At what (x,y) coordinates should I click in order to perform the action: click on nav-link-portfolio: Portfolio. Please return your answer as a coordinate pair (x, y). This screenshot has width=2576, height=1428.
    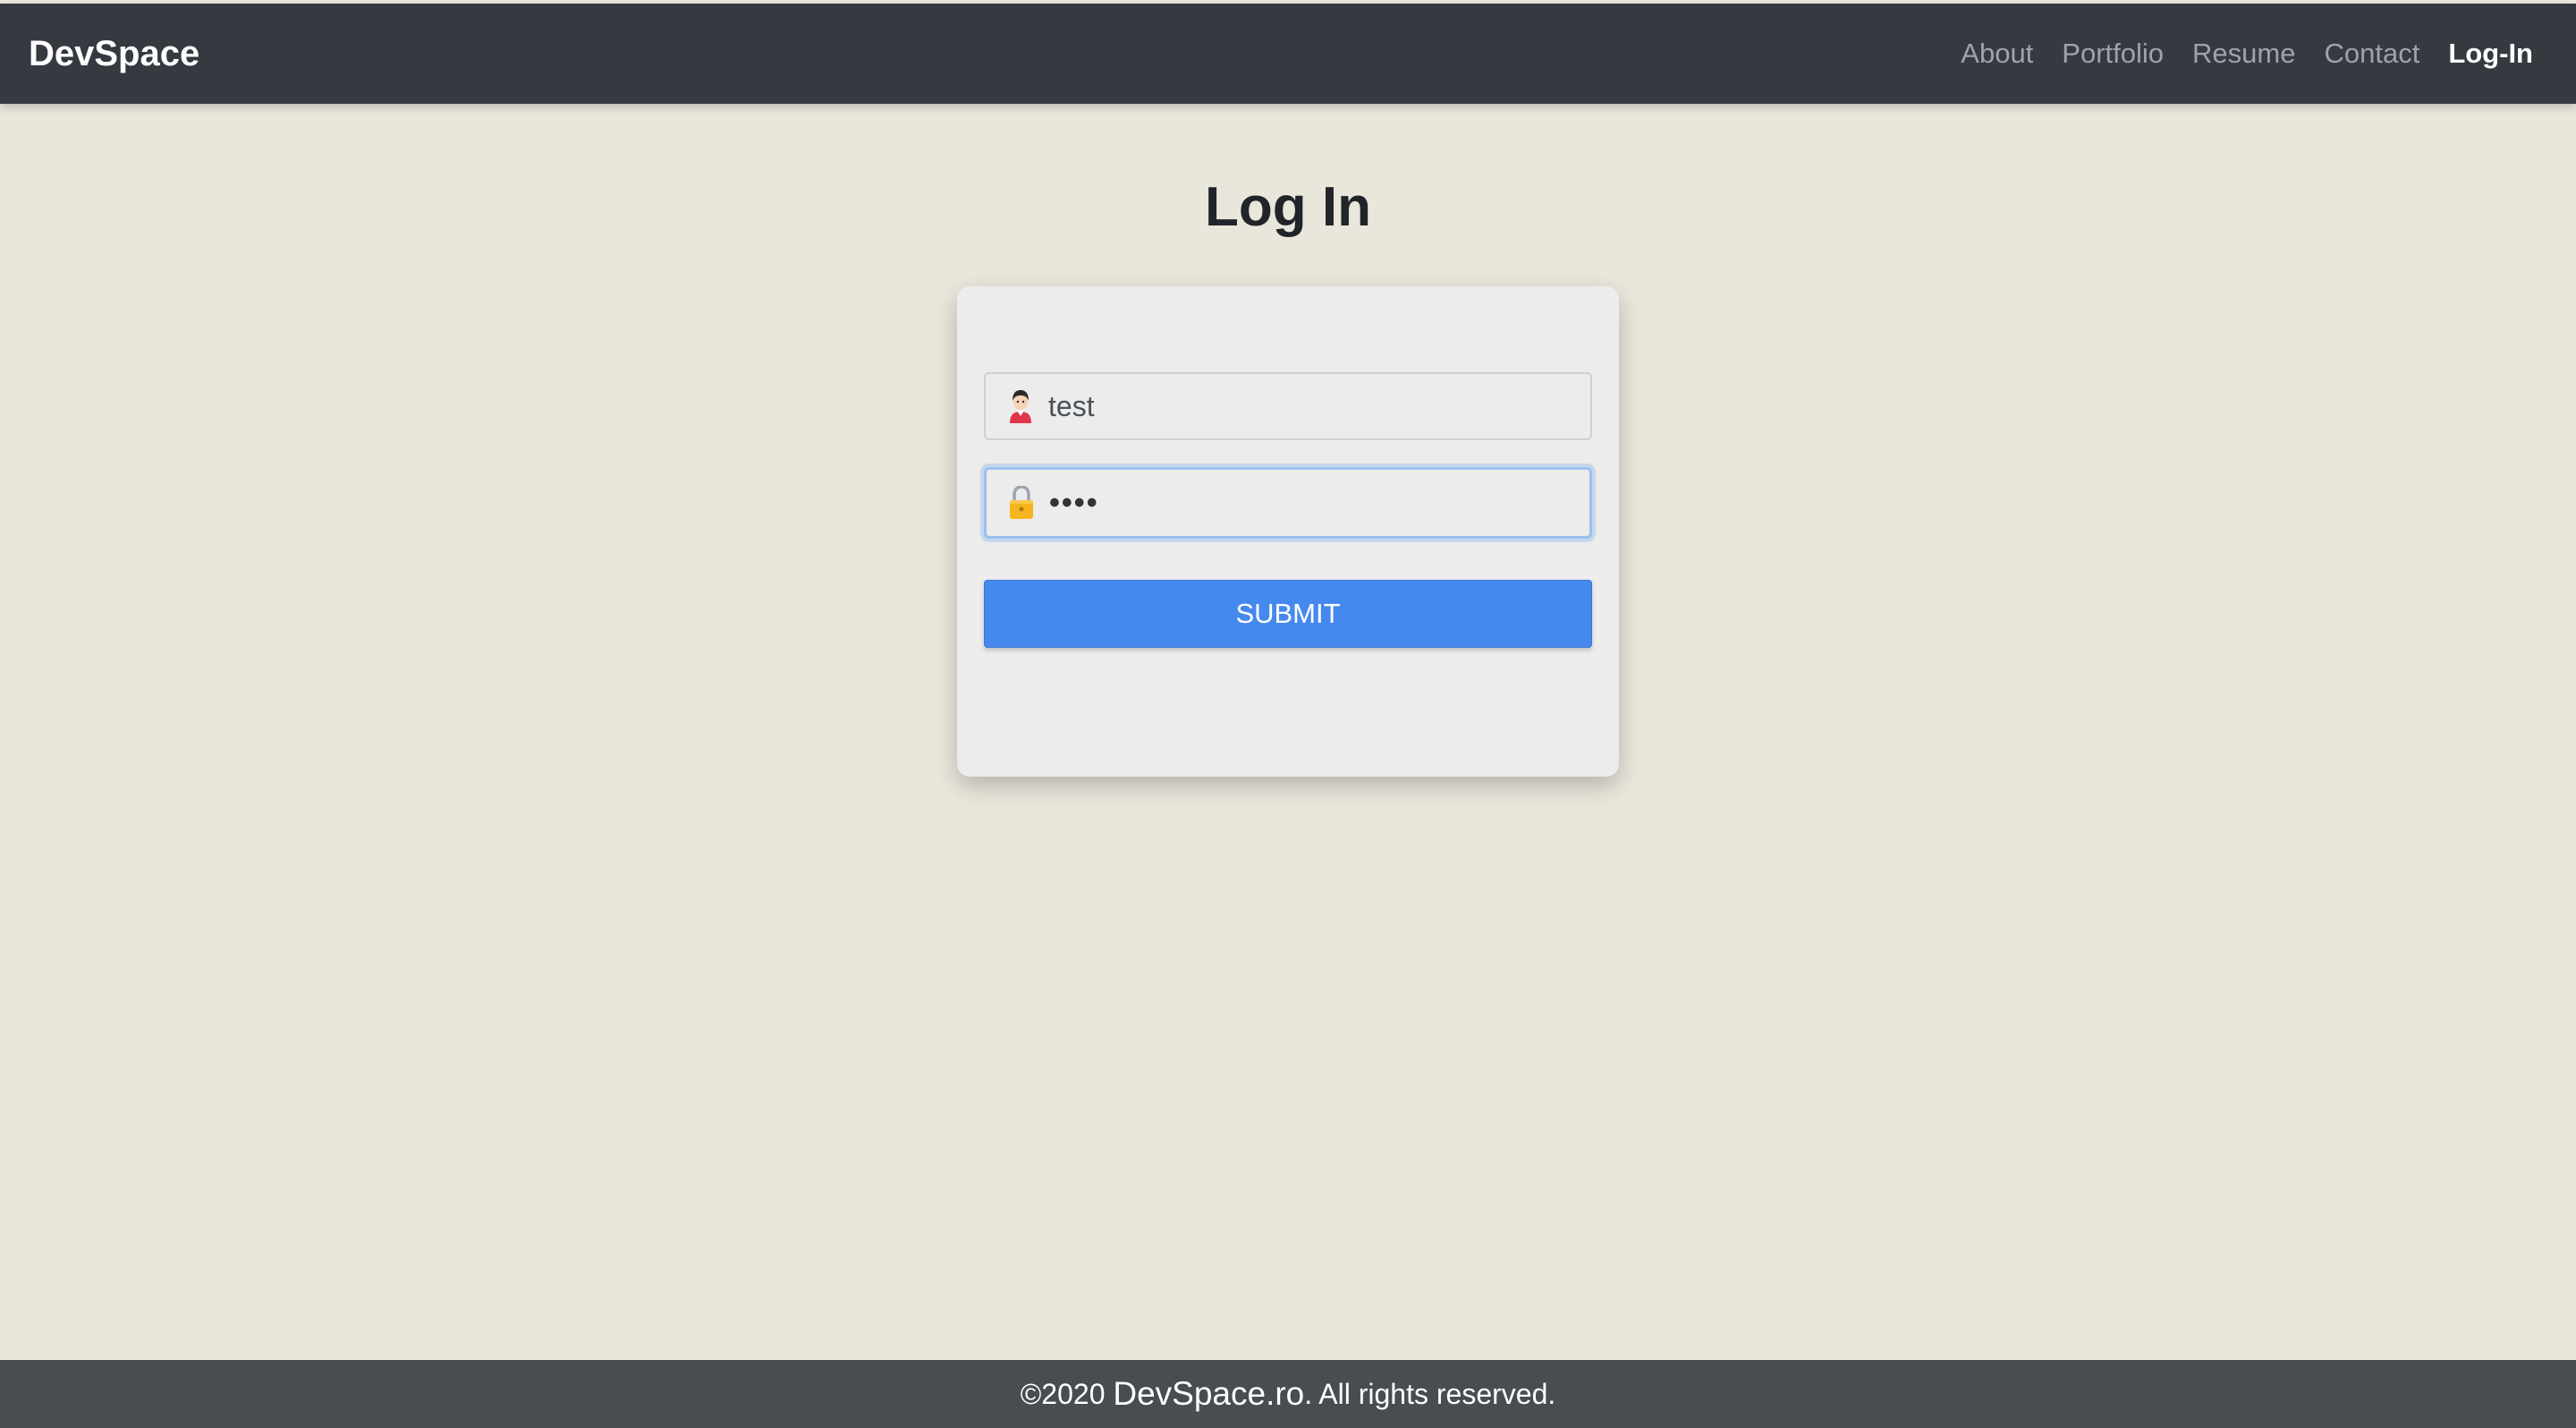
    Looking at the image, I should click on (2113, 54).